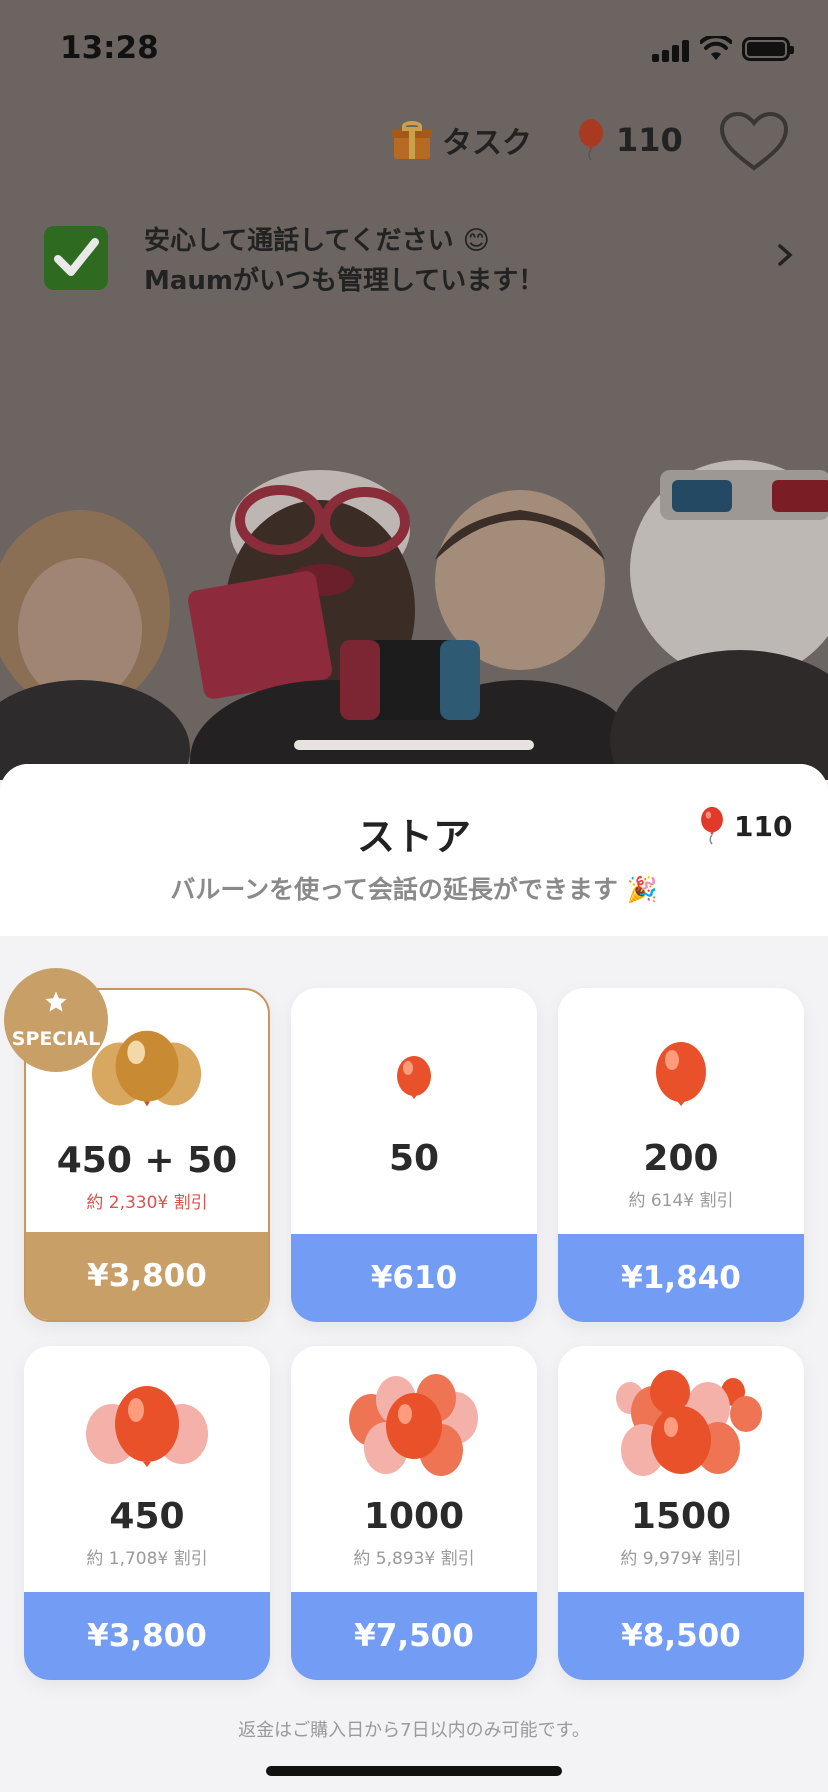 Image resolution: width=828 pixels, height=1792 pixels. I want to click on battery-icon, so click(768, 49).